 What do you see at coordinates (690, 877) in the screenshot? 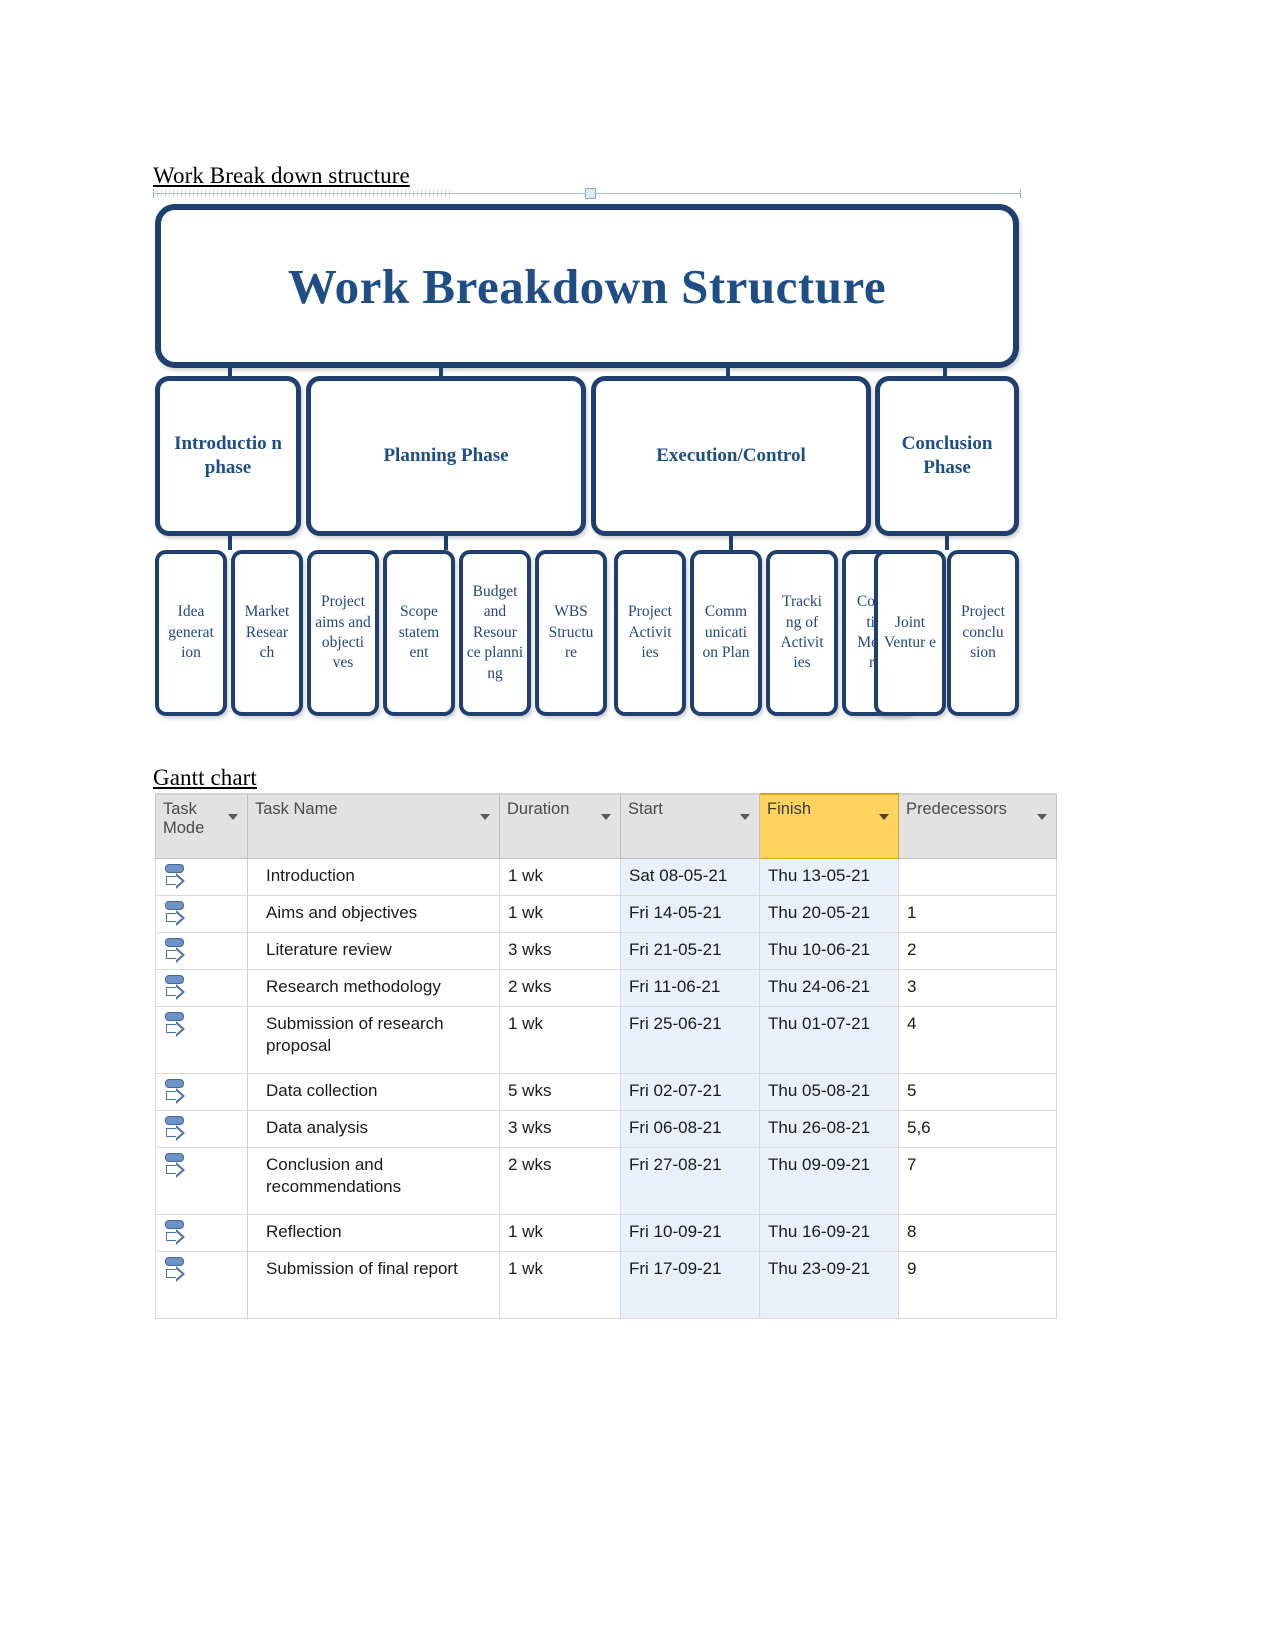
I see `start-cell: Sat 08-05-21` at bounding box center [690, 877].